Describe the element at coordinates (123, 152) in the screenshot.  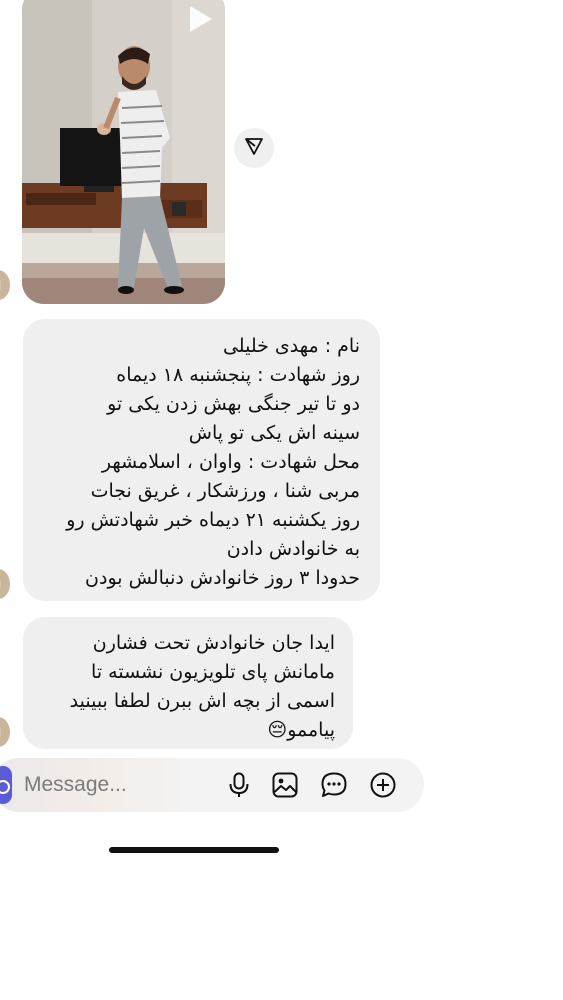
I see `video-message-thumbnail` at that location.